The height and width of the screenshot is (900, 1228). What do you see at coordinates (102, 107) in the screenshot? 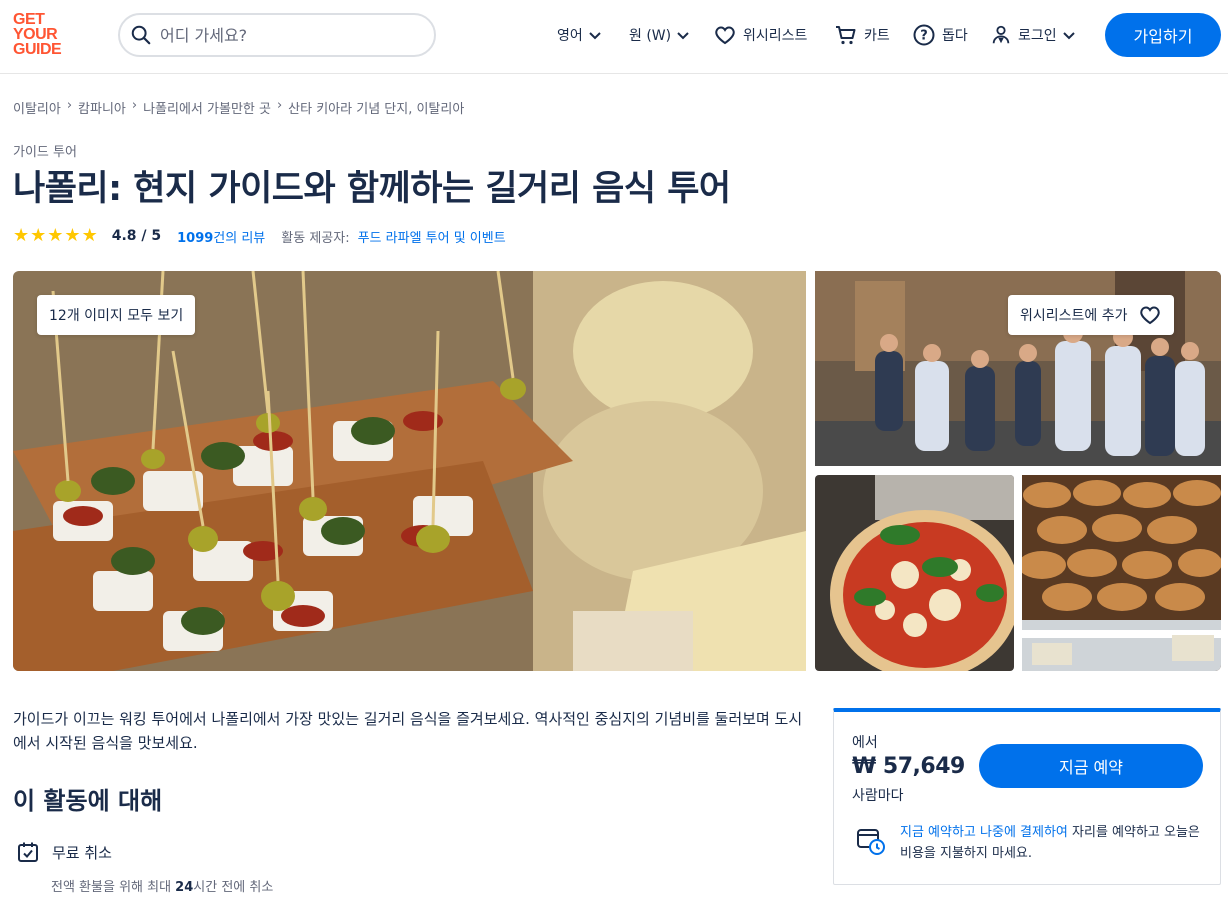
I see `breadcrumb-item: 캄파니아` at bounding box center [102, 107].